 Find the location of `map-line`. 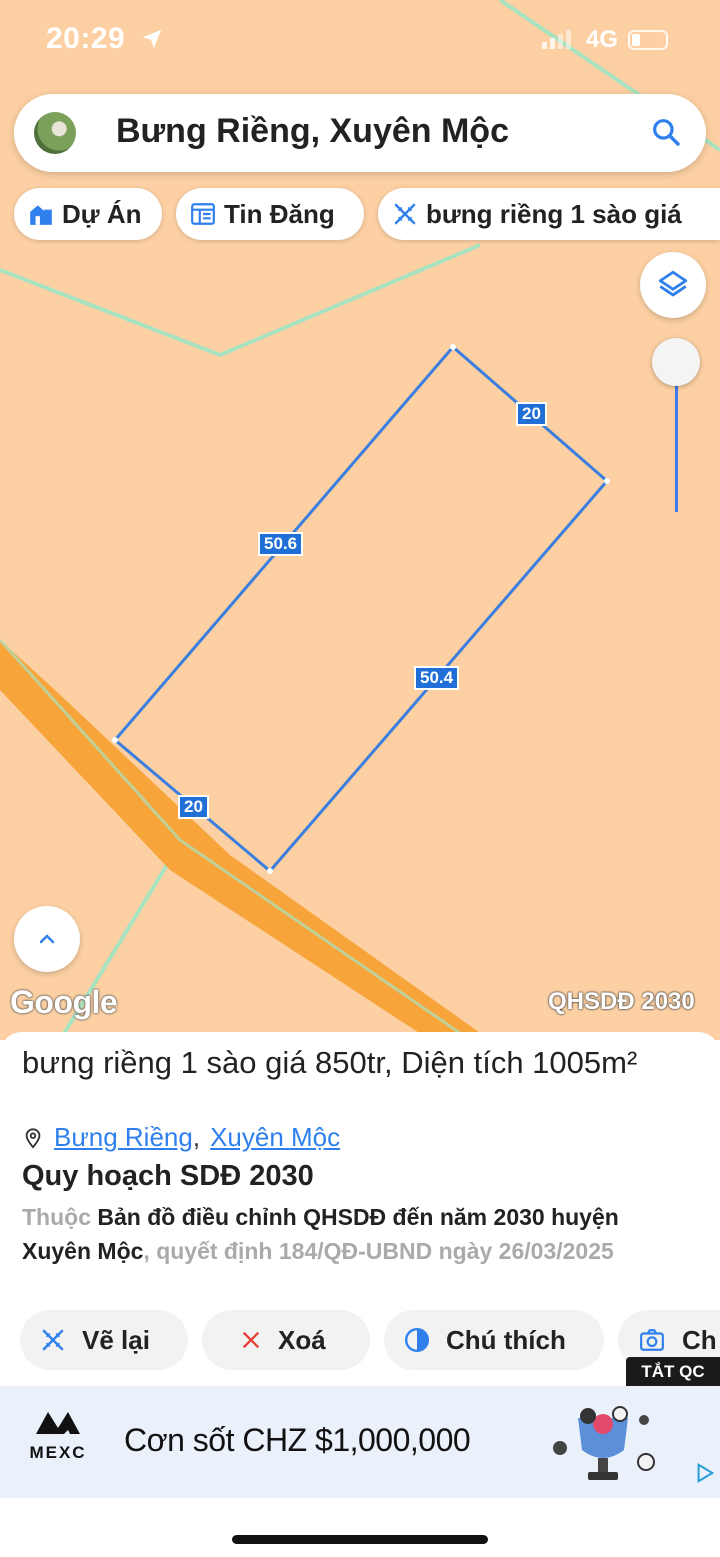

map-line is located at coordinates (240, 300).